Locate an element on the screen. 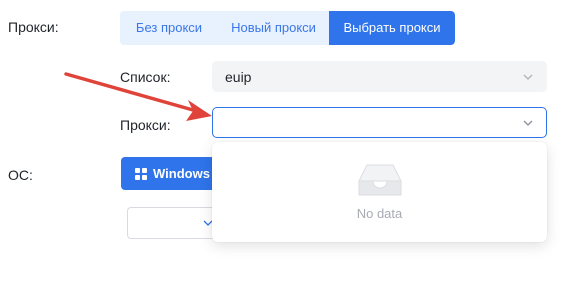 The image size is (571, 304). empty-state-text: No data is located at coordinates (379, 213).